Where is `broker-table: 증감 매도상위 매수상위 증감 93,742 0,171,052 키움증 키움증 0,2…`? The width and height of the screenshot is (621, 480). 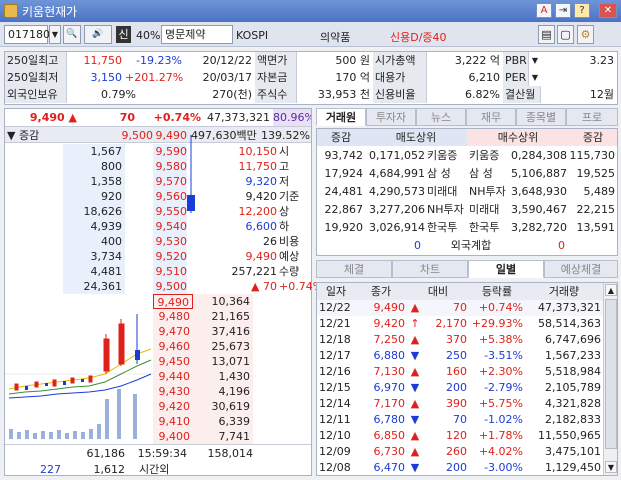 broker-table: 증감 매도상위 매수상위 증감 93,742 0,171,052 키움증 키움증 0,2… is located at coordinates (467, 192).